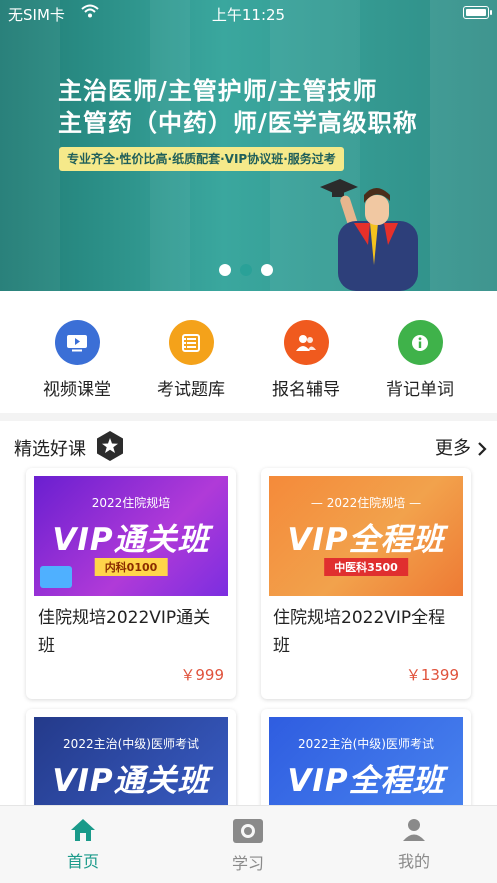 The width and height of the screenshot is (497, 883). I want to click on star-badge-icon, so click(110, 446).